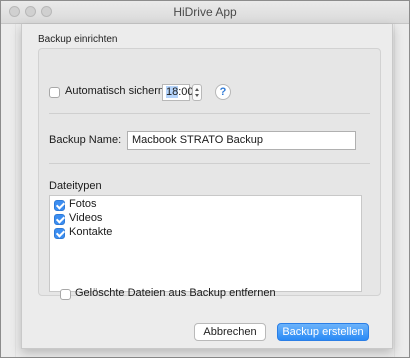  Describe the element at coordinates (115, 91) in the screenshot. I see `auto-backup-label: Automatisch sichern` at that location.